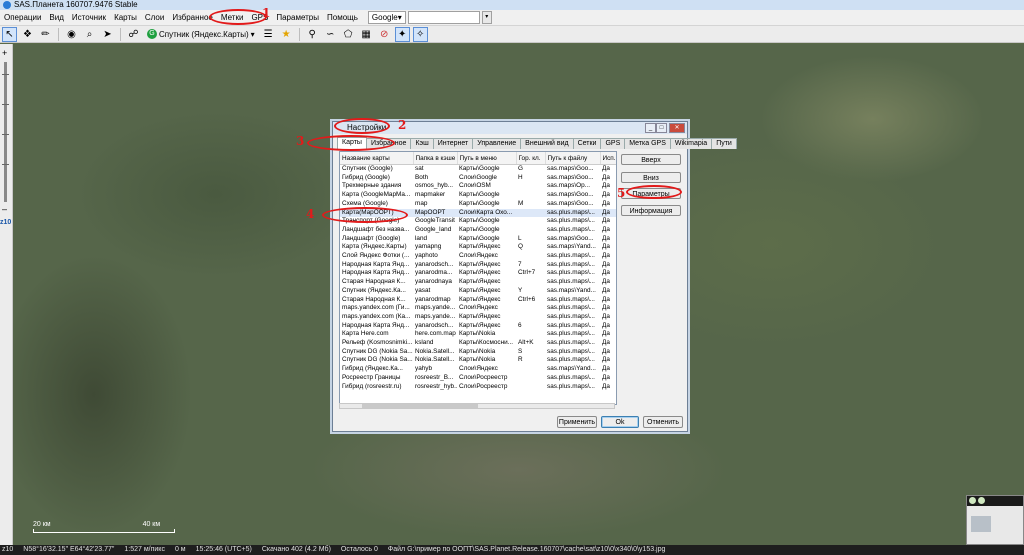 This screenshot has width=1024, height=555. Describe the element at coordinates (297, 17) in the screenshot. I see `menu-parameters: Параметры` at that location.